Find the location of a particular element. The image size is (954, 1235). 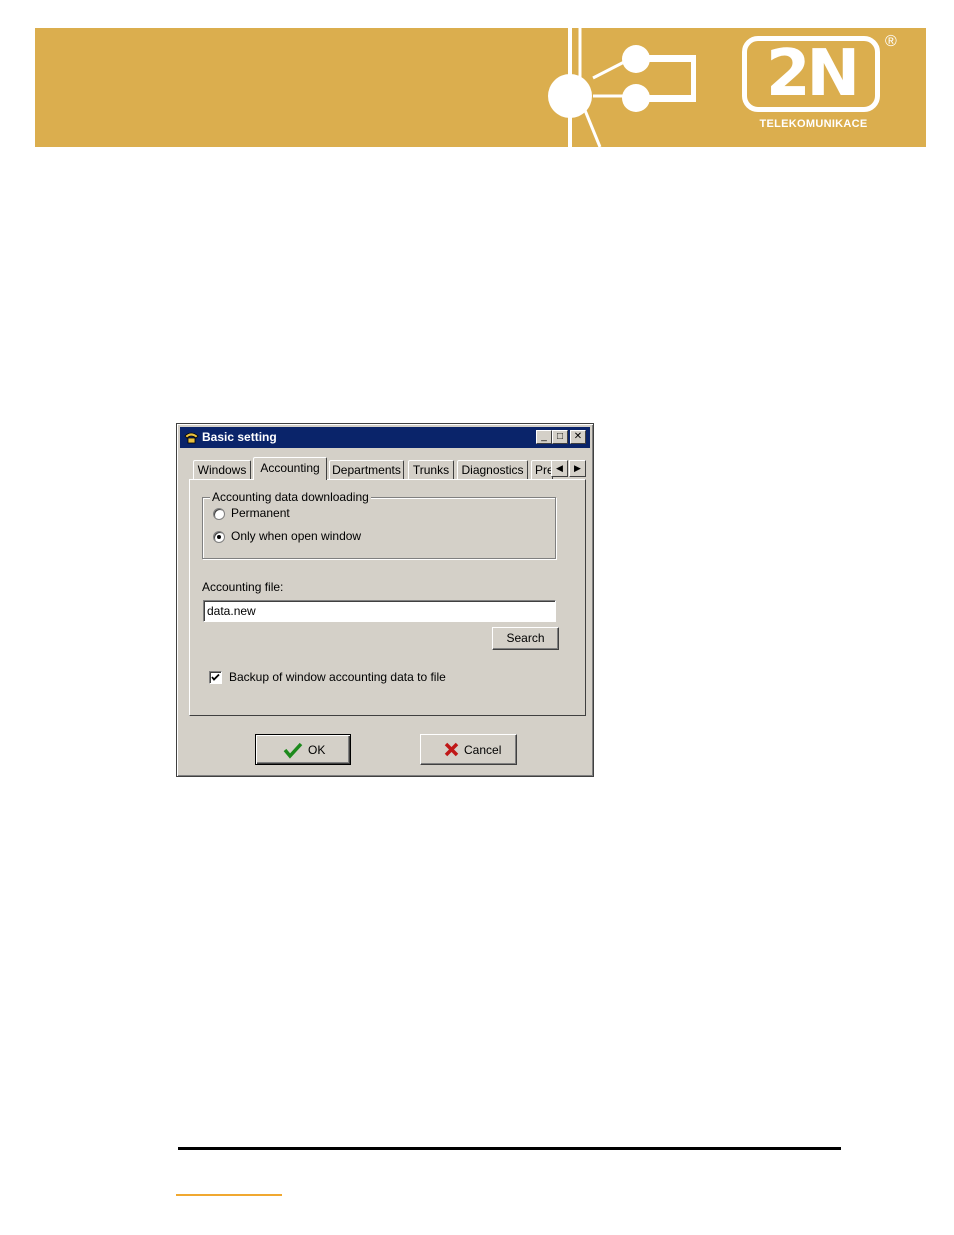

radio-selected-dot is located at coordinates (219, 537).